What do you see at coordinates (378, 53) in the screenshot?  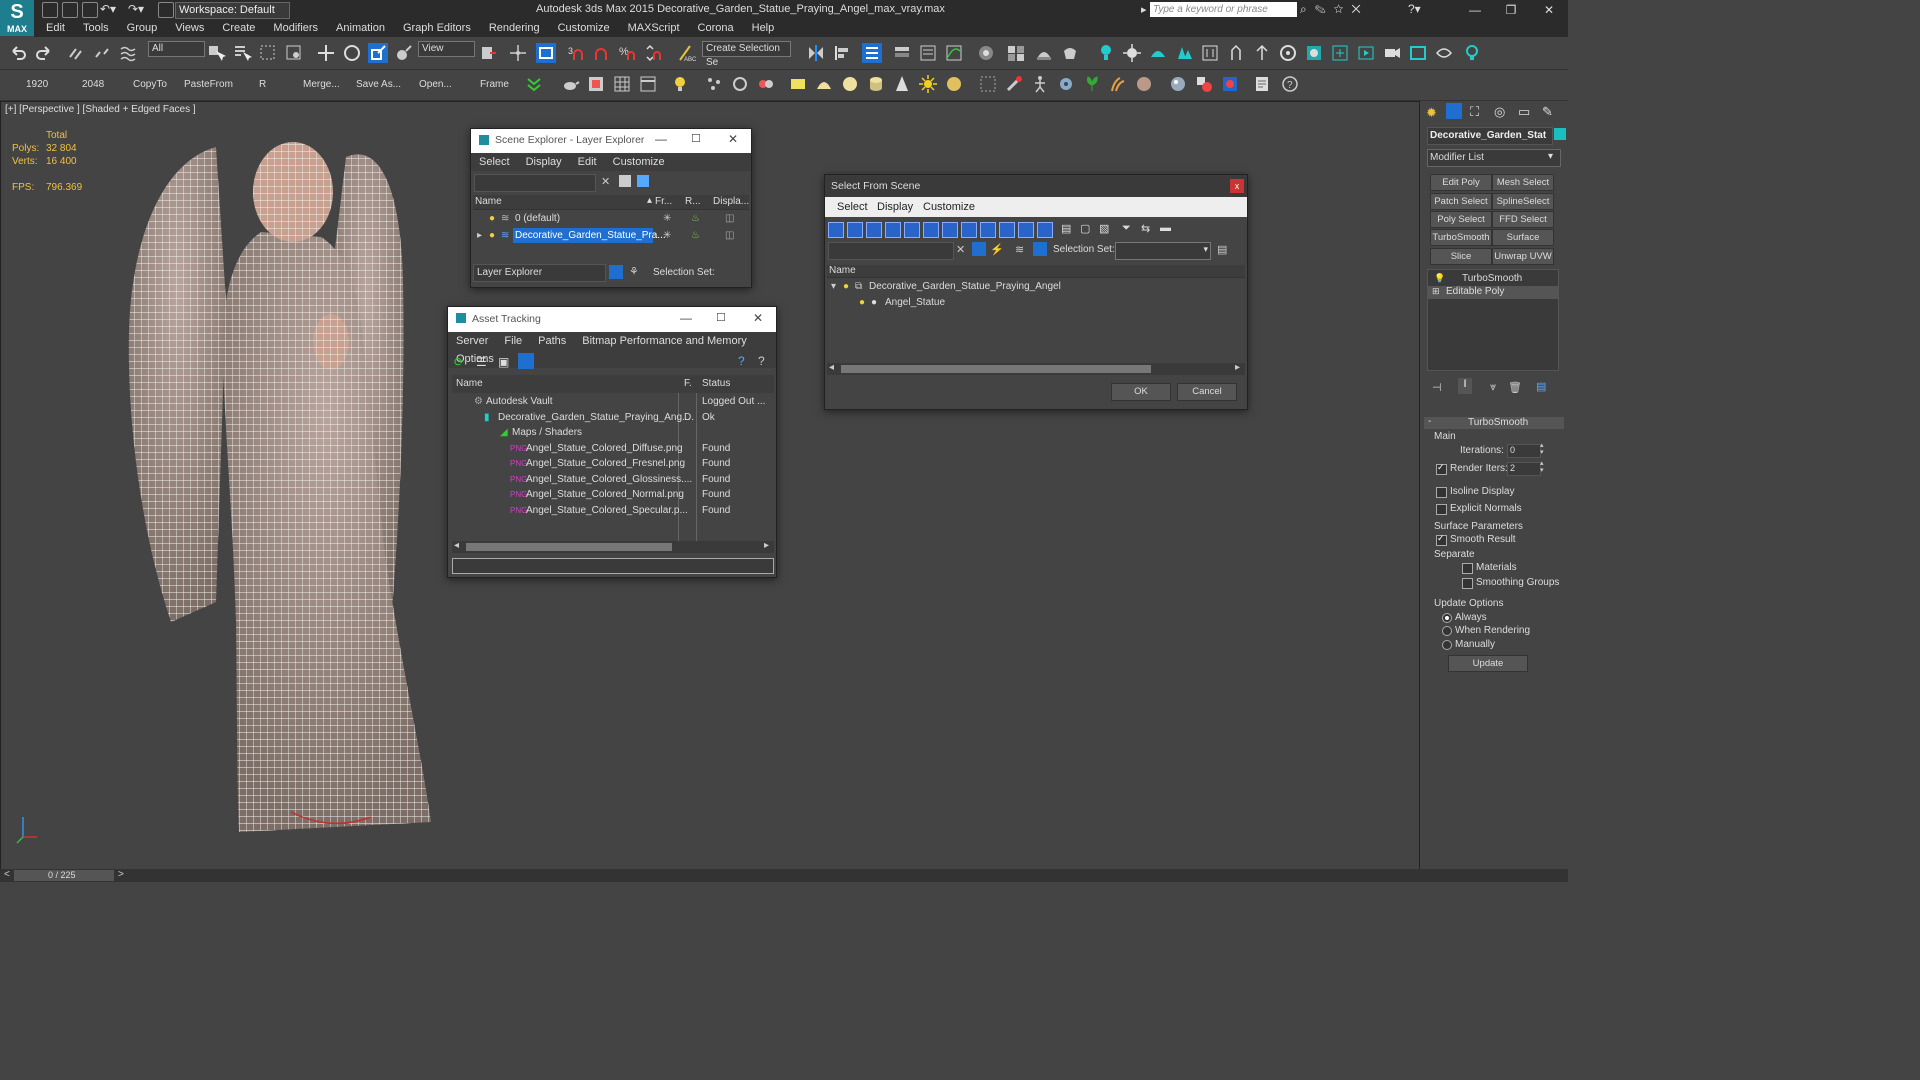 I see `scale-icon` at bounding box center [378, 53].